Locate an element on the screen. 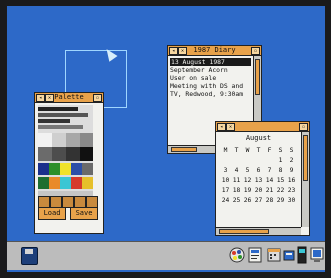 The image size is (331, 278). calendar-day: 15 is located at coordinates (280, 181).